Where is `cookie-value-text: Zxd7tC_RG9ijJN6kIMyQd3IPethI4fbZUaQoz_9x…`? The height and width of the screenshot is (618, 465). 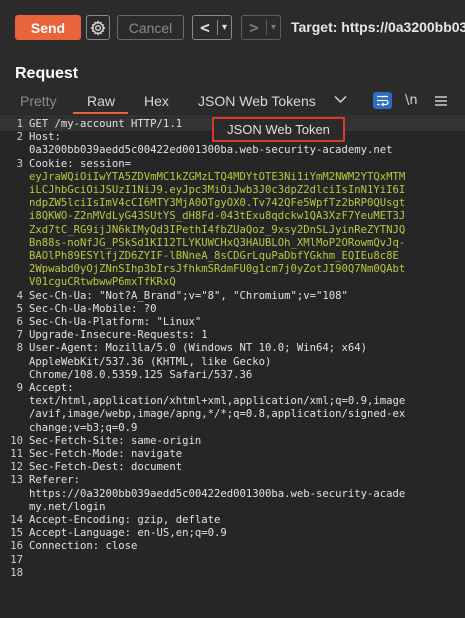
cookie-value-text: Zxd7tC_RG9ijJN6kIMyQd3IPethI4fbZUaQoz_9x… is located at coordinates (217, 229).